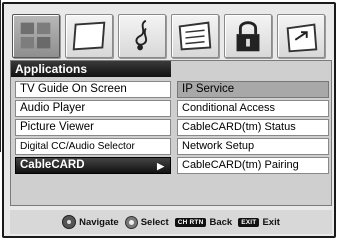 This screenshot has height=242, width=338. What do you see at coordinates (253, 89) in the screenshot?
I see `submenu-item-ip-service: IP Service` at bounding box center [253, 89].